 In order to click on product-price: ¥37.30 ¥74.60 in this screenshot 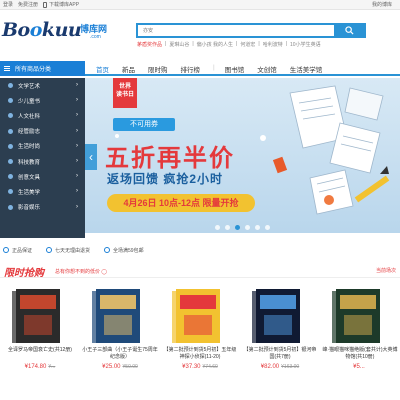, I will do `click(200, 367)`.